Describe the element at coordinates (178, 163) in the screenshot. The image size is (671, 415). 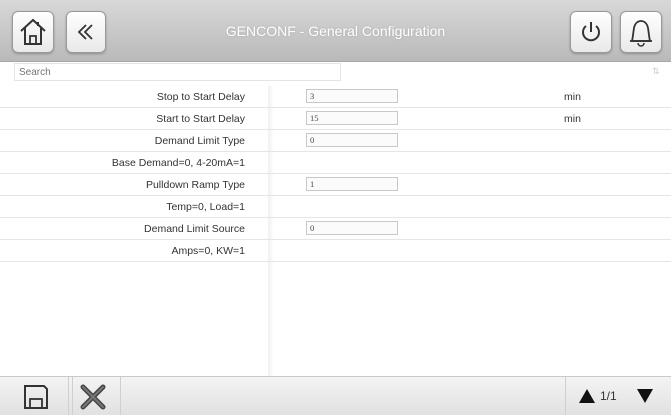
I see `parameter-hint: Base Demand=0, 4-20mA=1` at that location.